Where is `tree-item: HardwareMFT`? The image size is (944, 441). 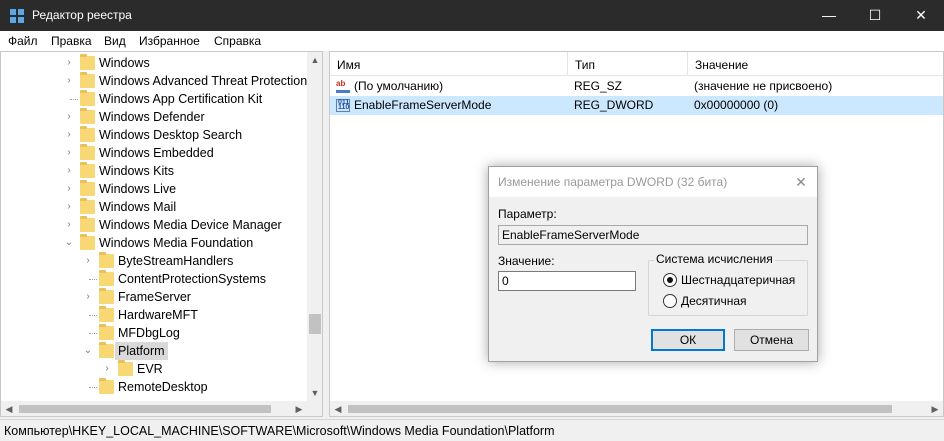 tree-item: HardwareMFT is located at coordinates (154, 315).